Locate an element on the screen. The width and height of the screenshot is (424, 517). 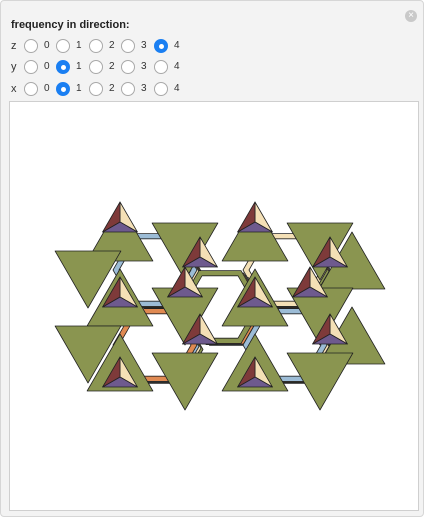
axis-label: y is located at coordinates (14, 67).